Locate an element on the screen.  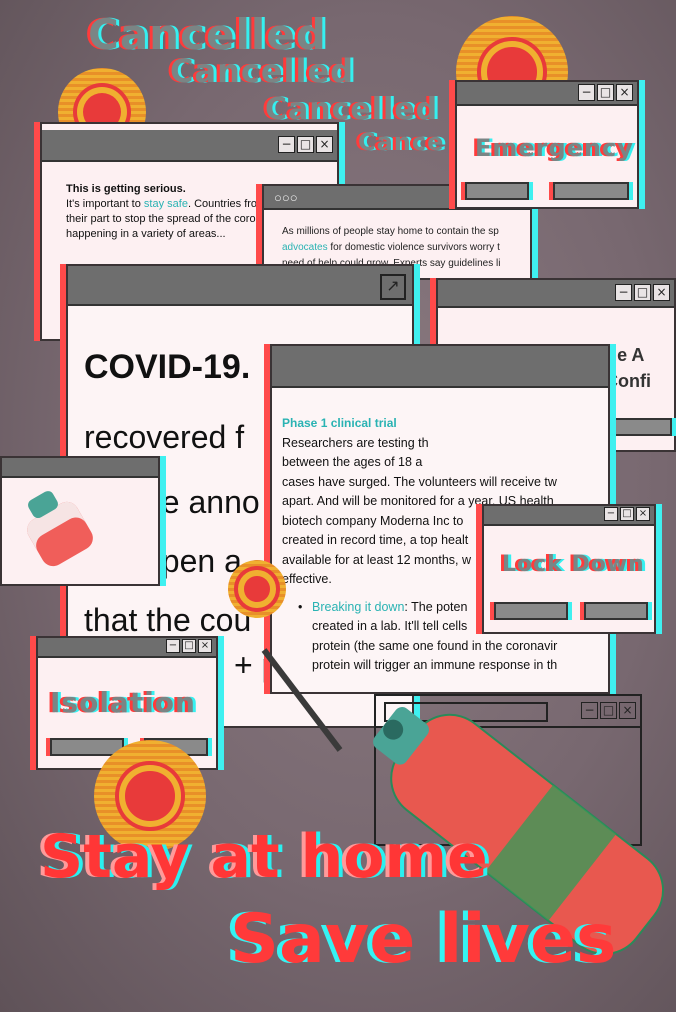
trial-heading: Phase 1 clinical trial is located at coordinates (339, 423).